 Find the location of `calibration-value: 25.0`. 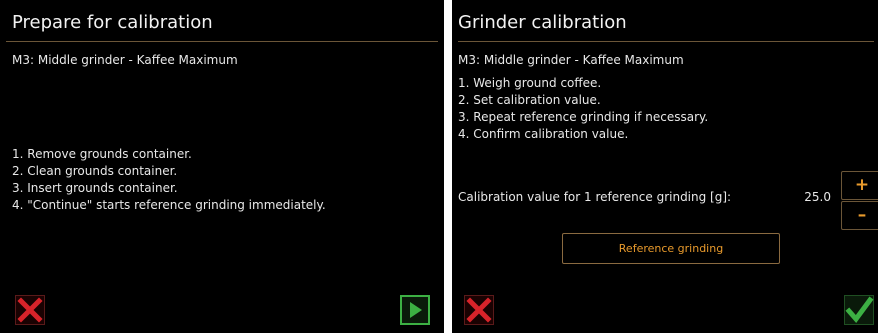

calibration-value: 25.0 is located at coordinates (817, 197).